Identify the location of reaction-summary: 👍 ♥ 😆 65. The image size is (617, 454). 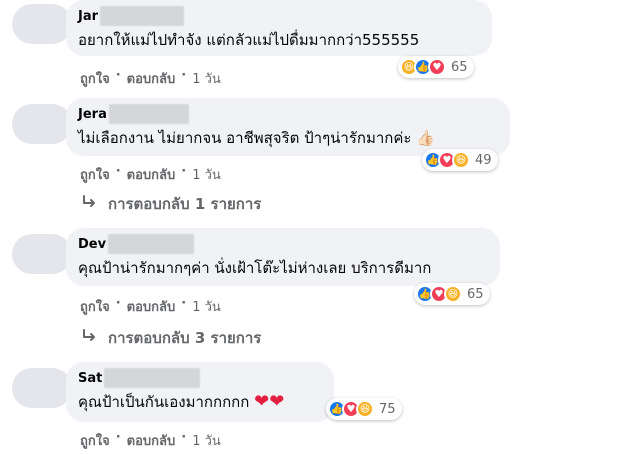
(452, 294).